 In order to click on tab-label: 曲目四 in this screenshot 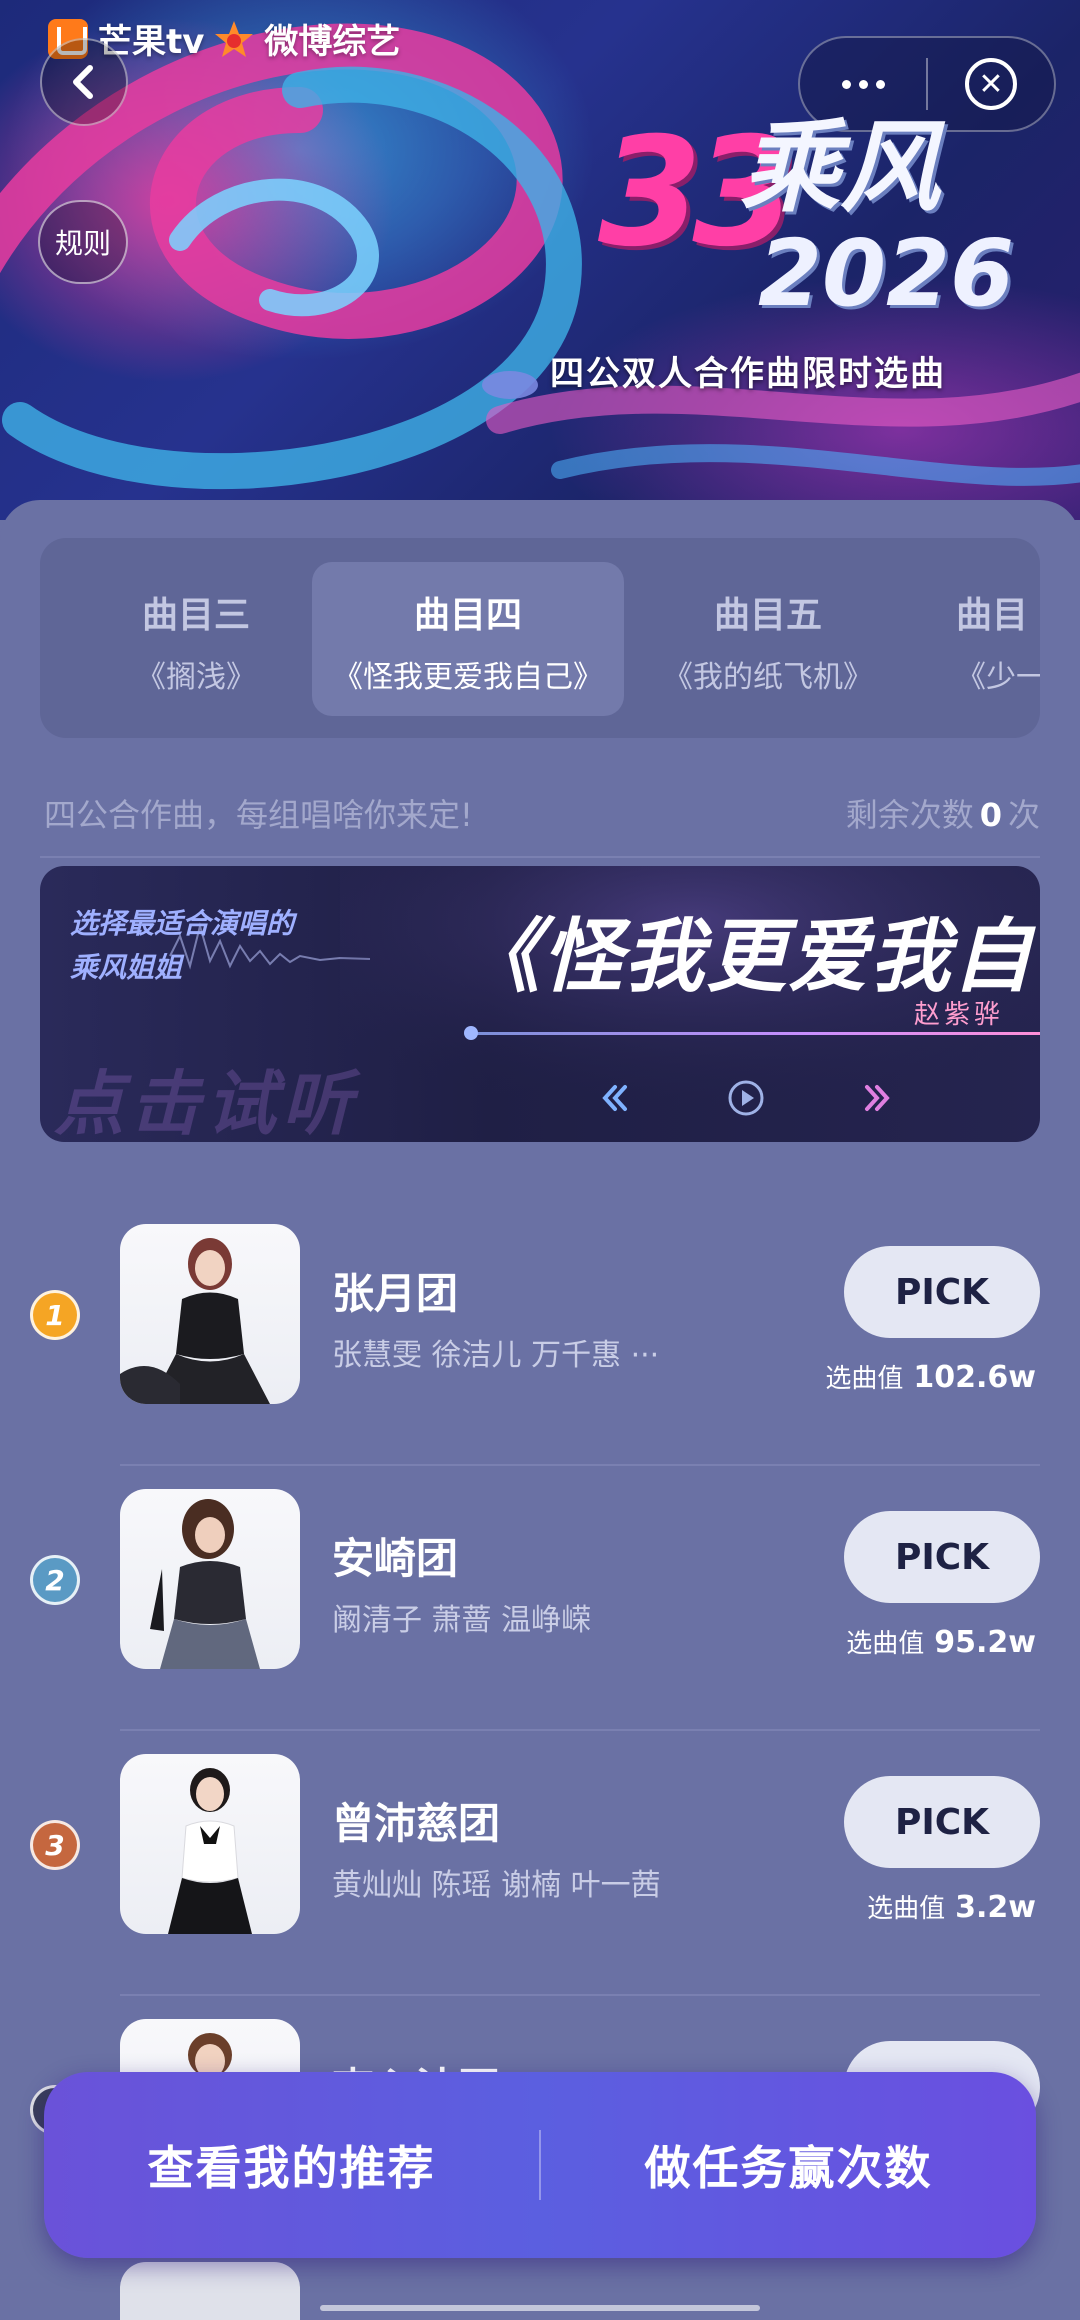, I will do `click(467, 615)`.